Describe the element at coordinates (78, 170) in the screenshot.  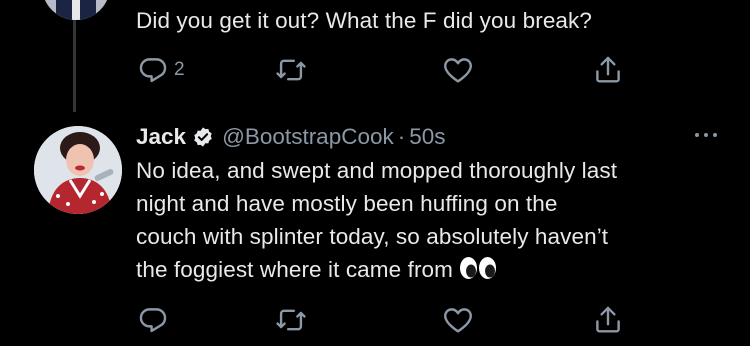
I see `reply-author-avatar` at that location.